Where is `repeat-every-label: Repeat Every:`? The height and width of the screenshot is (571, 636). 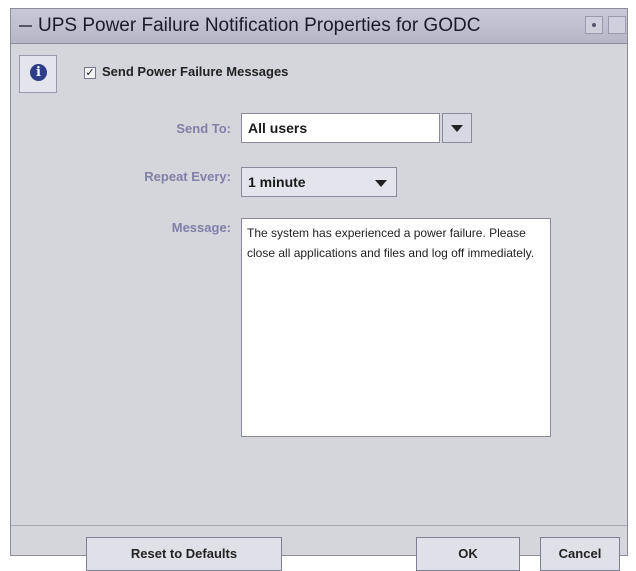
repeat-every-label: Repeat Every: is located at coordinates (187, 176).